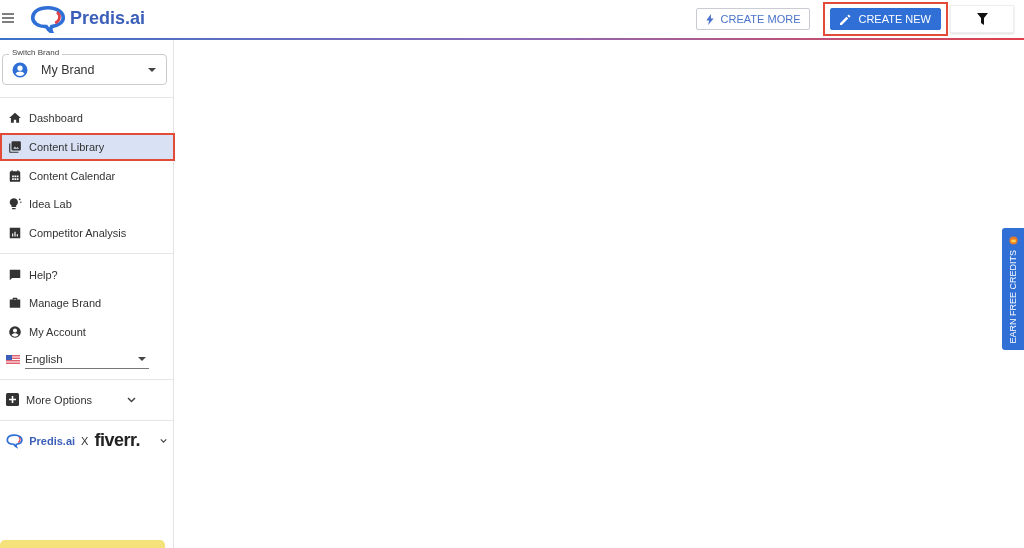 Image resolution: width=1024 pixels, height=548 pixels. What do you see at coordinates (15, 147) in the screenshot?
I see `photo-library-icon` at bounding box center [15, 147].